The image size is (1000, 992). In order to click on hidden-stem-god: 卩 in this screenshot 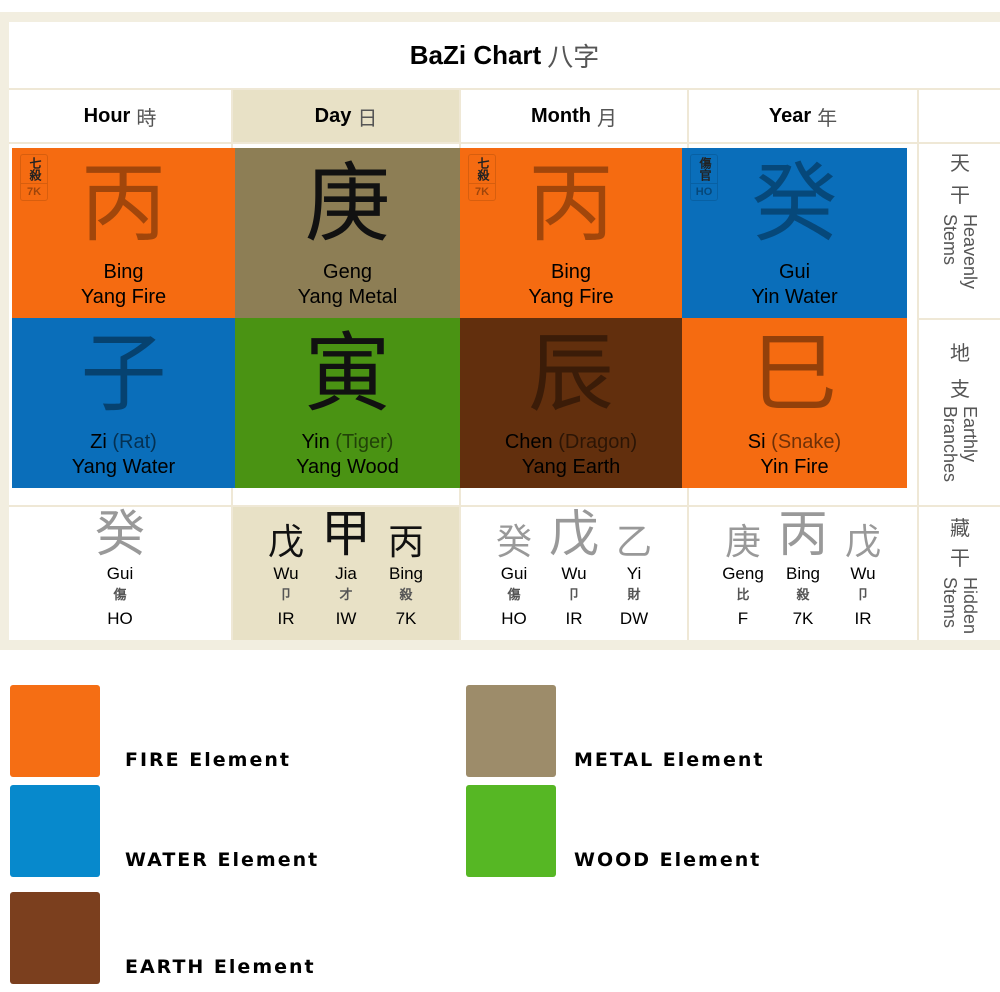, I will do `click(863, 595)`.